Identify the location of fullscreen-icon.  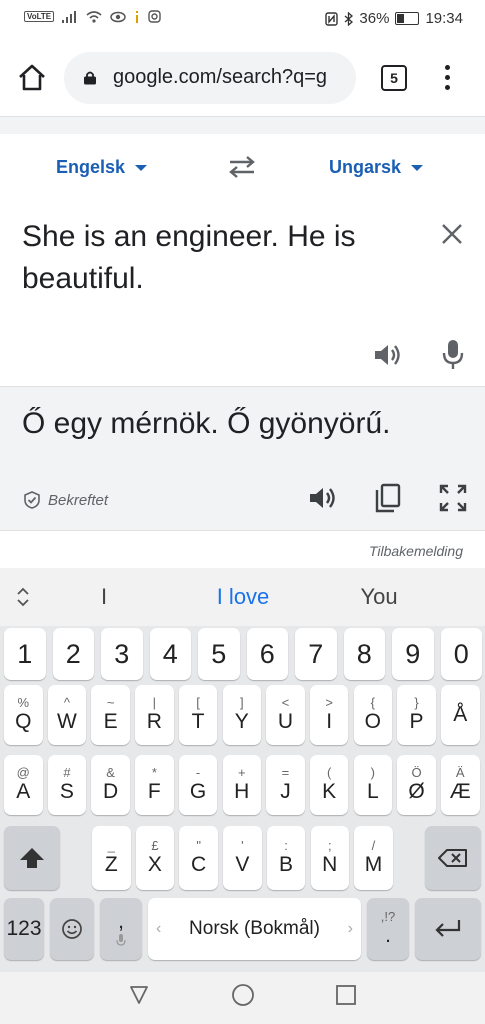
(453, 498).